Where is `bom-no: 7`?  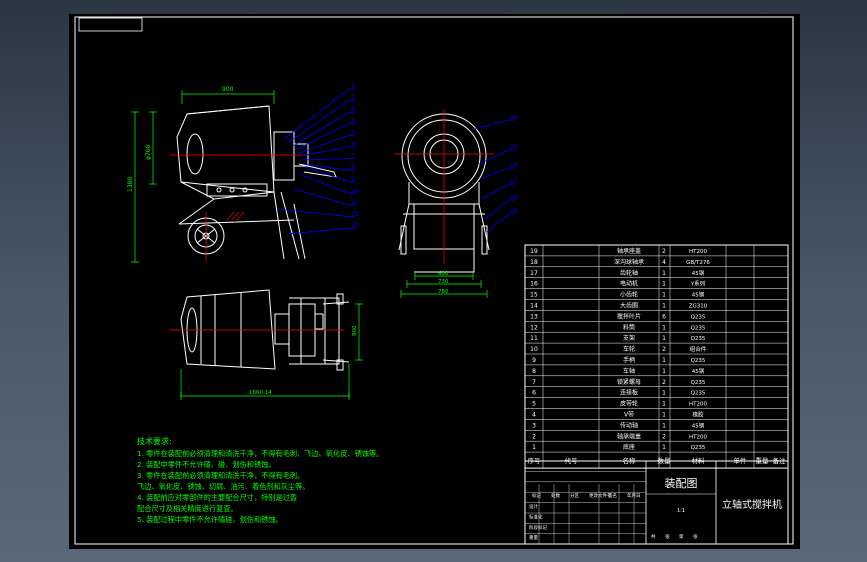
bom-no: 7 is located at coordinates (534, 382).